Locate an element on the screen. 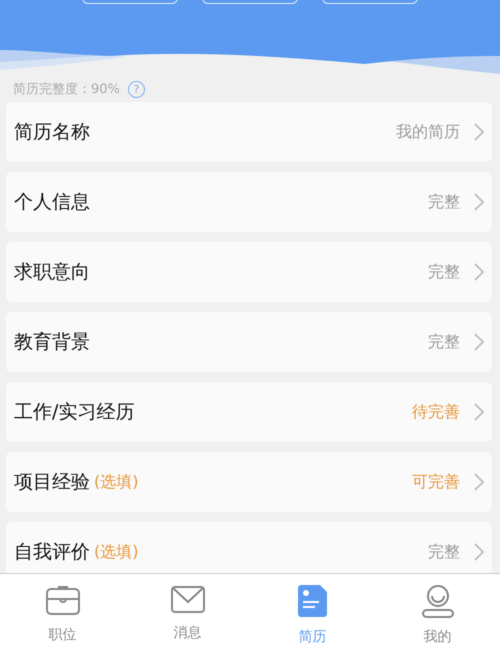 The width and height of the screenshot is (500, 663). completeness-label: 简历完整度：90% is located at coordinates (66, 89).